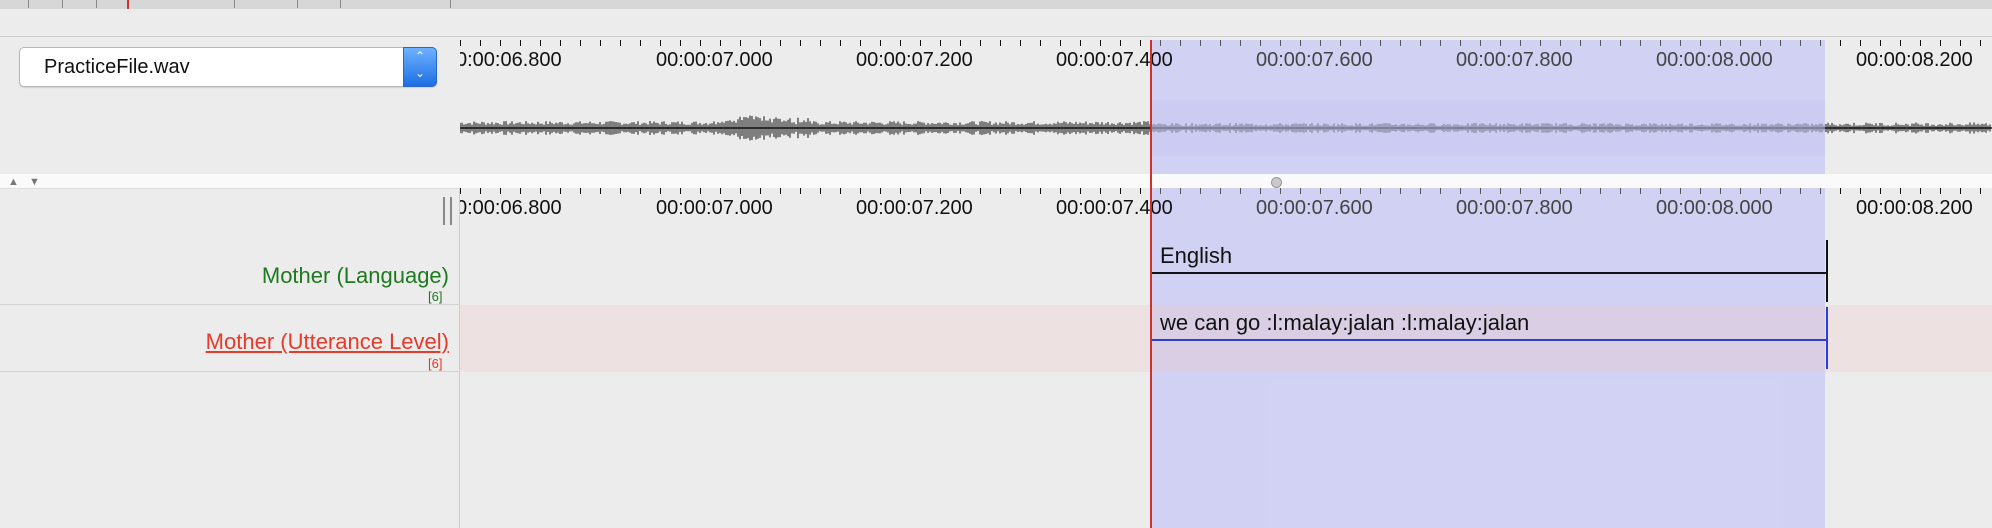 The height and width of the screenshot is (528, 1992). I want to click on tier-label-language: Mother (Language), so click(355, 276).